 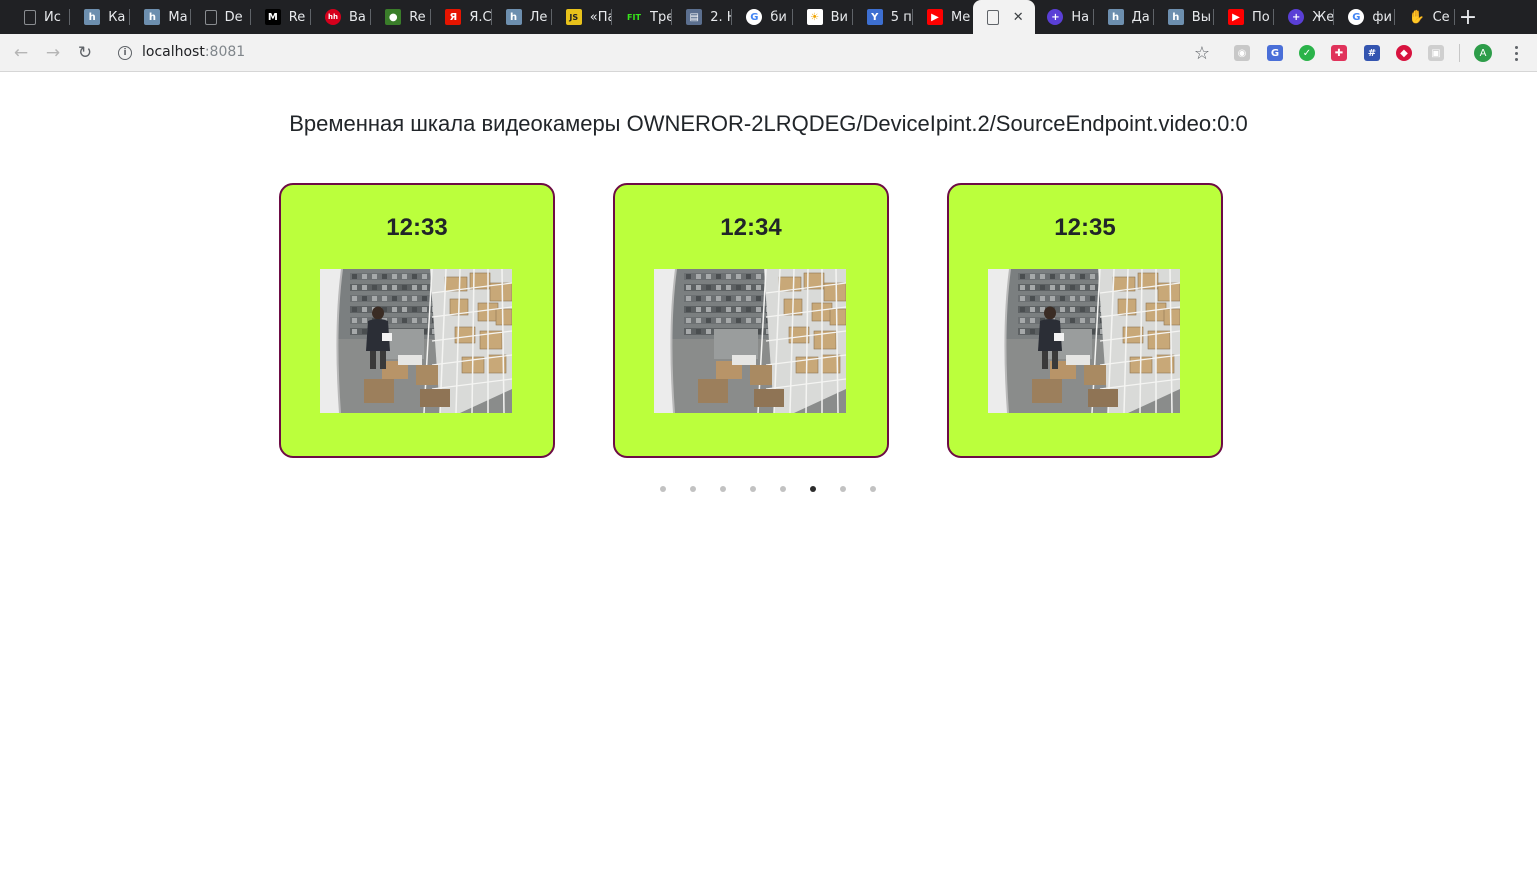 What do you see at coordinates (694, 17) in the screenshot?
I see `book-icon: ▤` at bounding box center [694, 17].